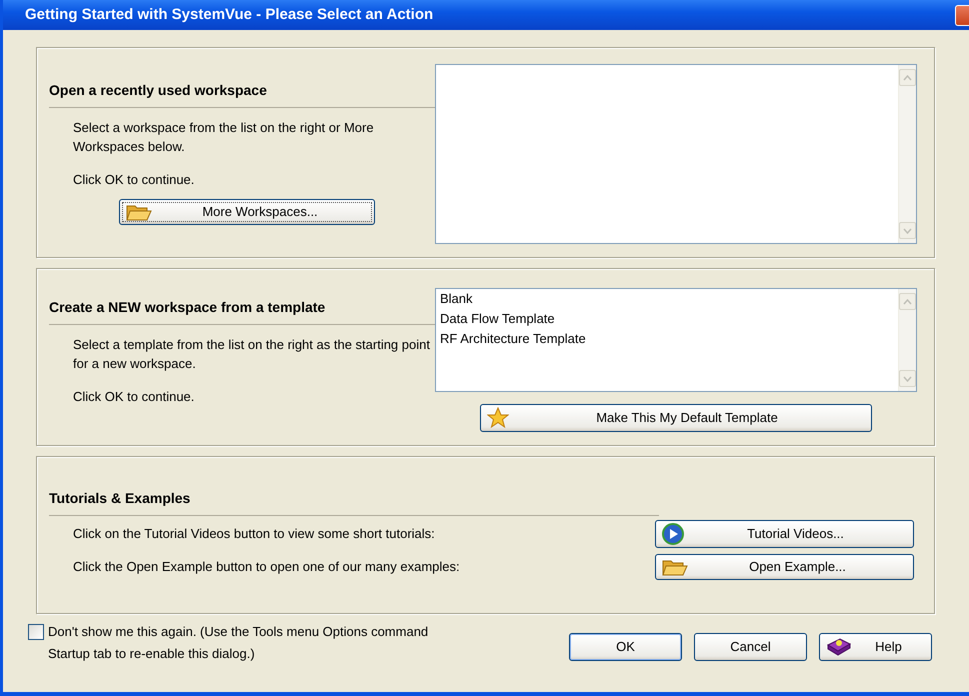  What do you see at coordinates (750, 647) in the screenshot?
I see `dialog-button: Cancel` at bounding box center [750, 647].